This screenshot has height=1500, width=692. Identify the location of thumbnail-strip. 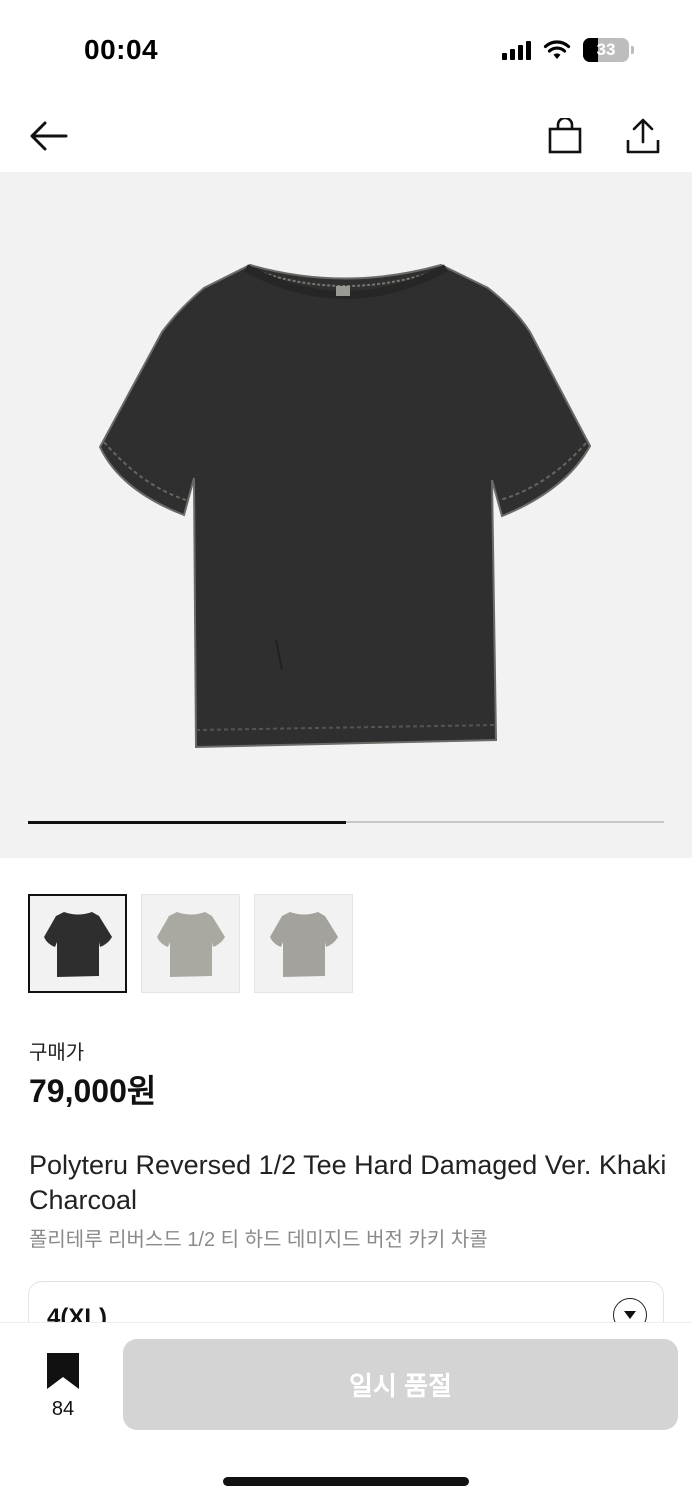
(190, 943).